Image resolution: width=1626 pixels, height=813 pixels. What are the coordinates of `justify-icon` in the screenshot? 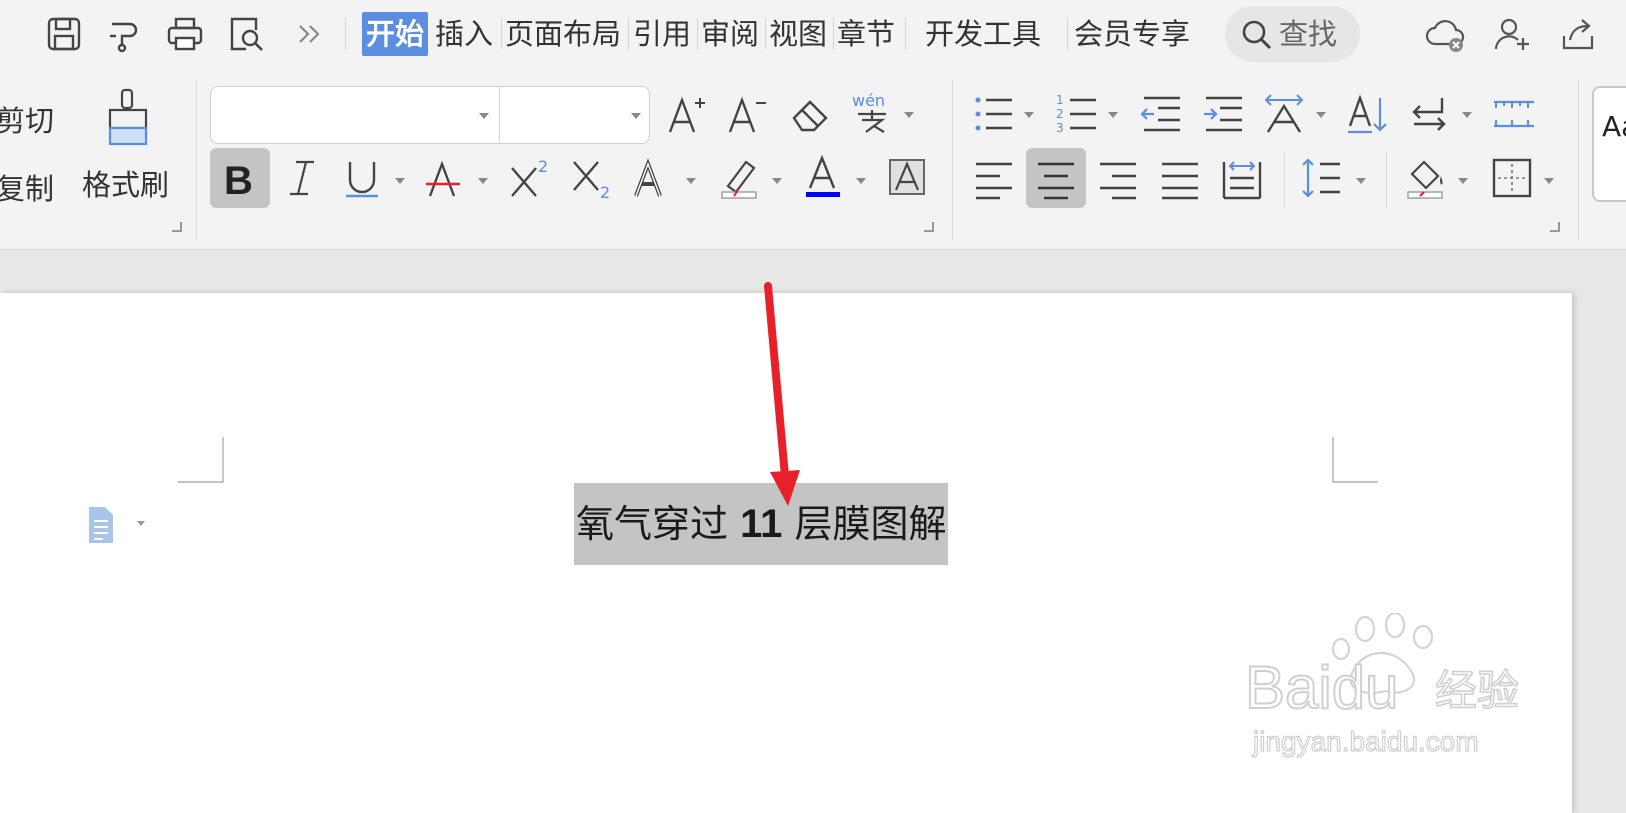 It's located at (1180, 178).